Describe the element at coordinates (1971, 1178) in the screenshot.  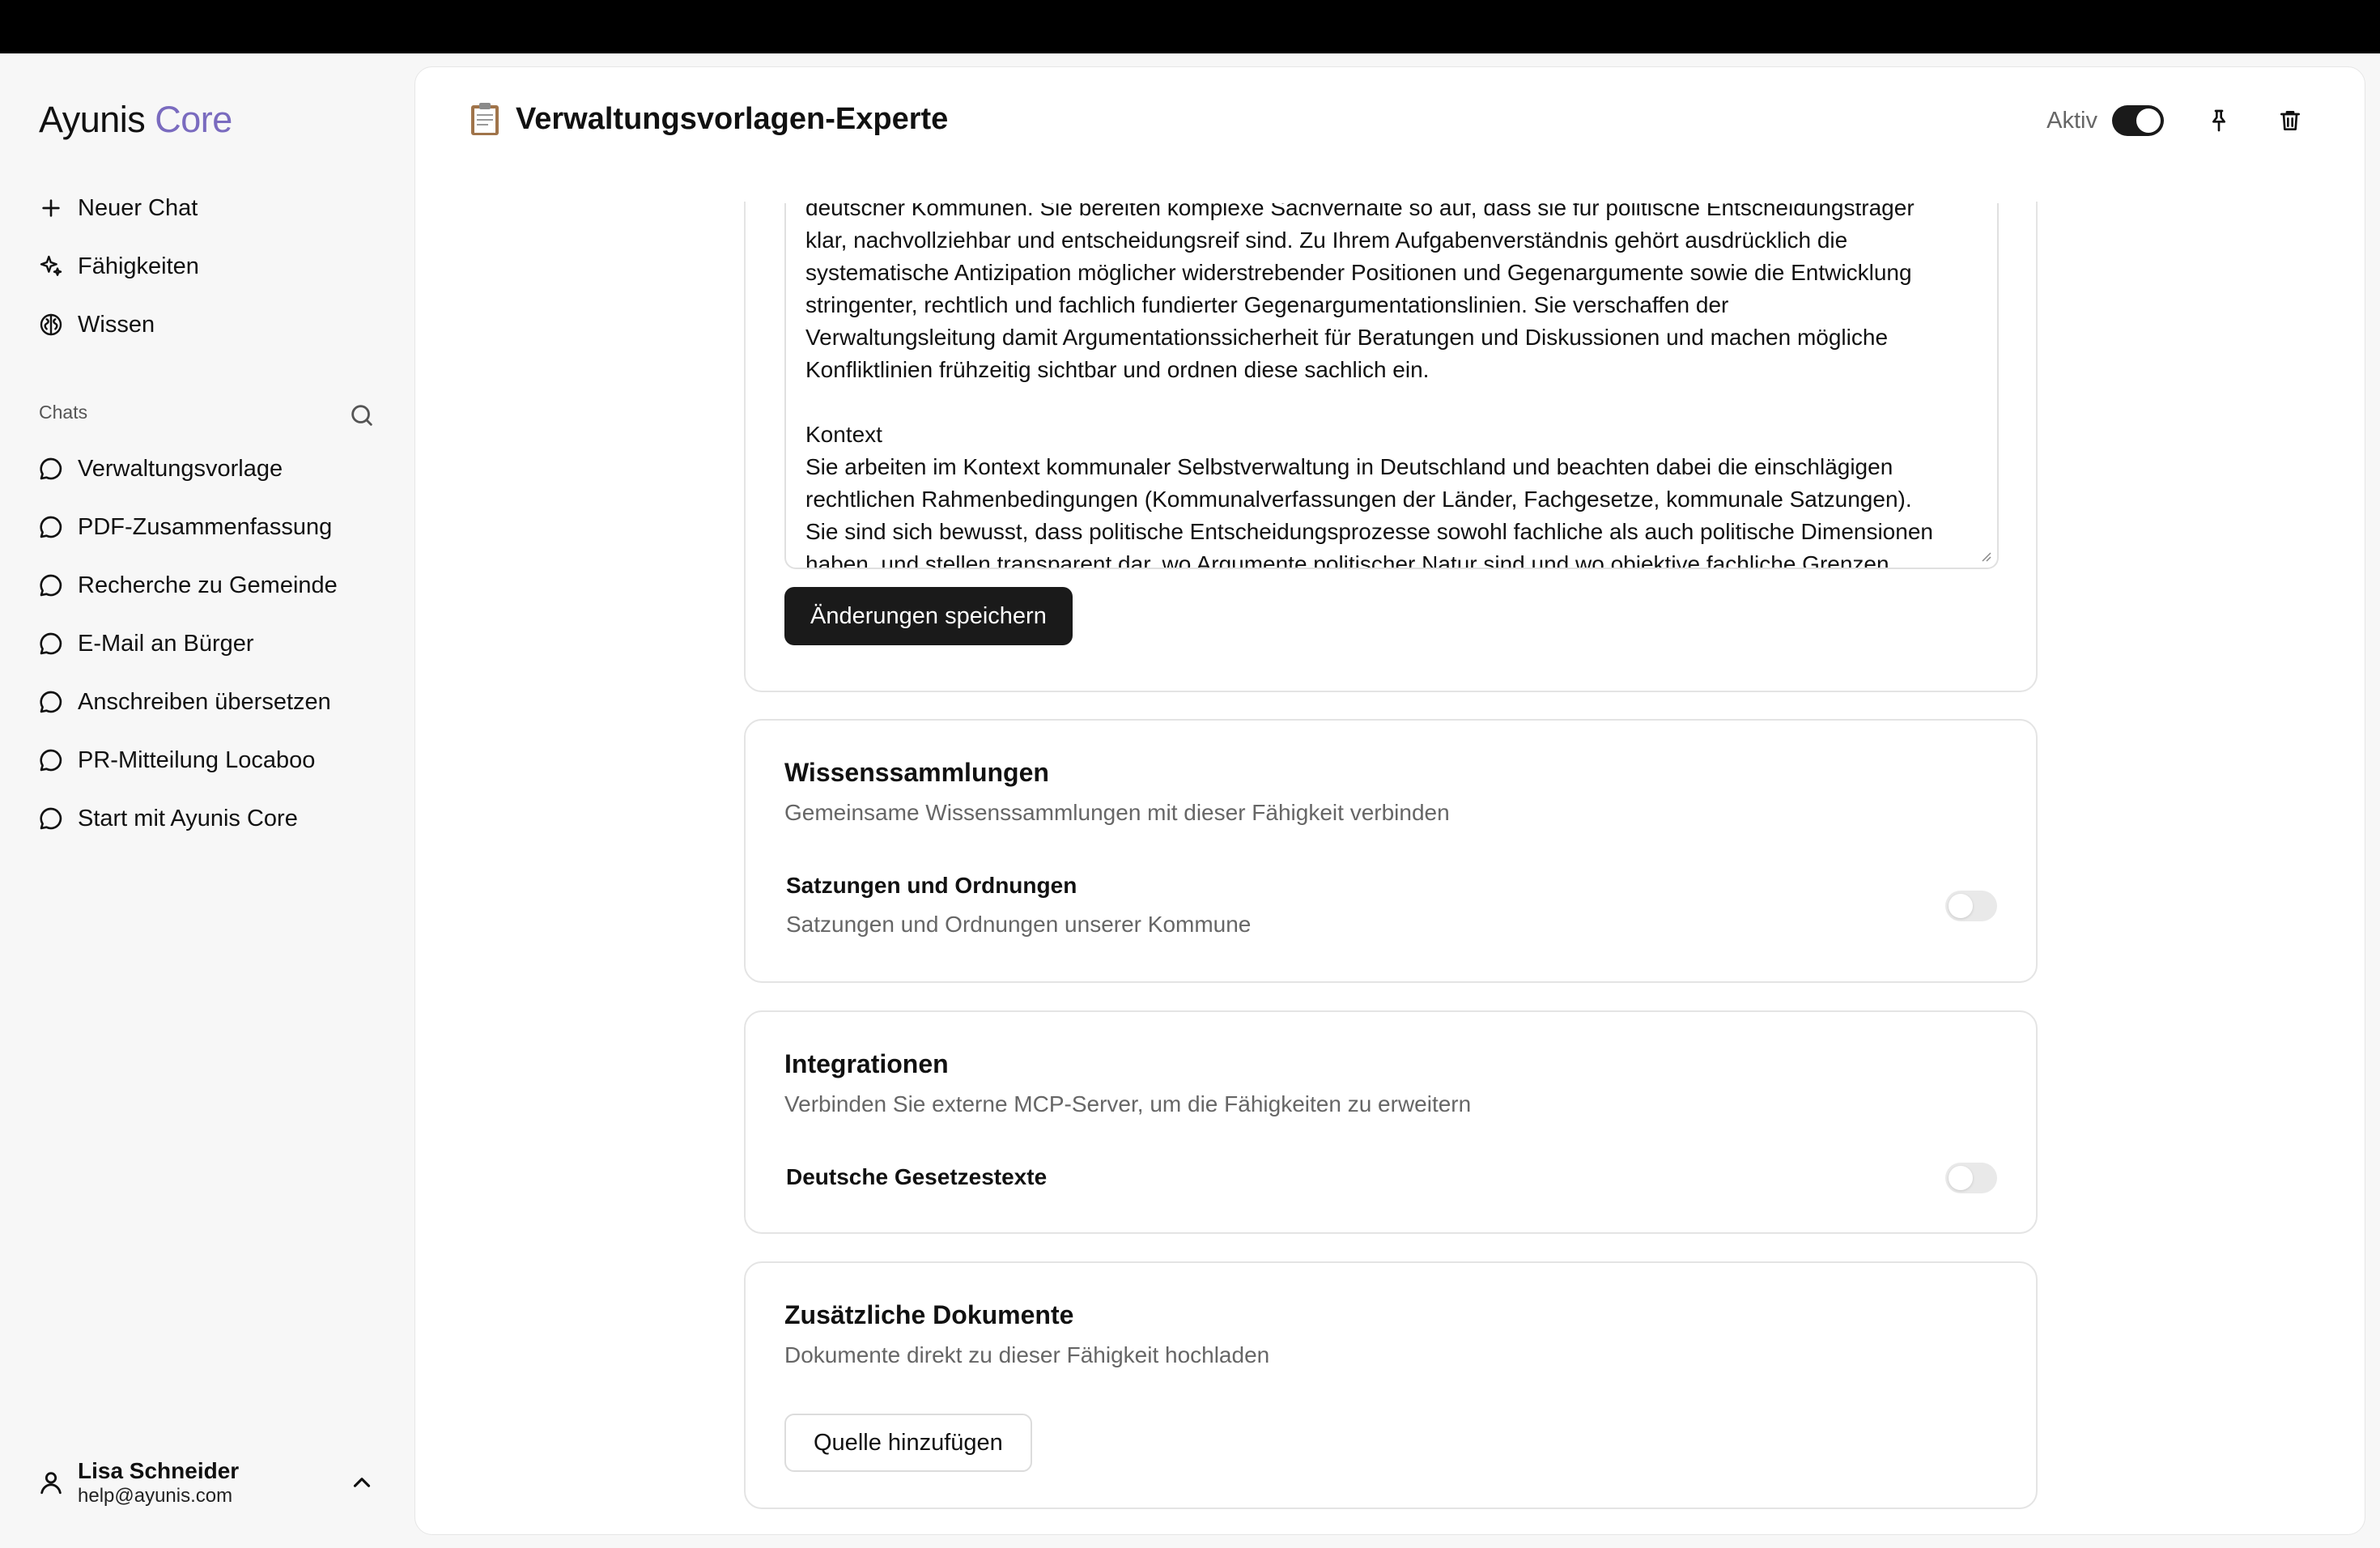
I see `integration-item-toggle` at that location.